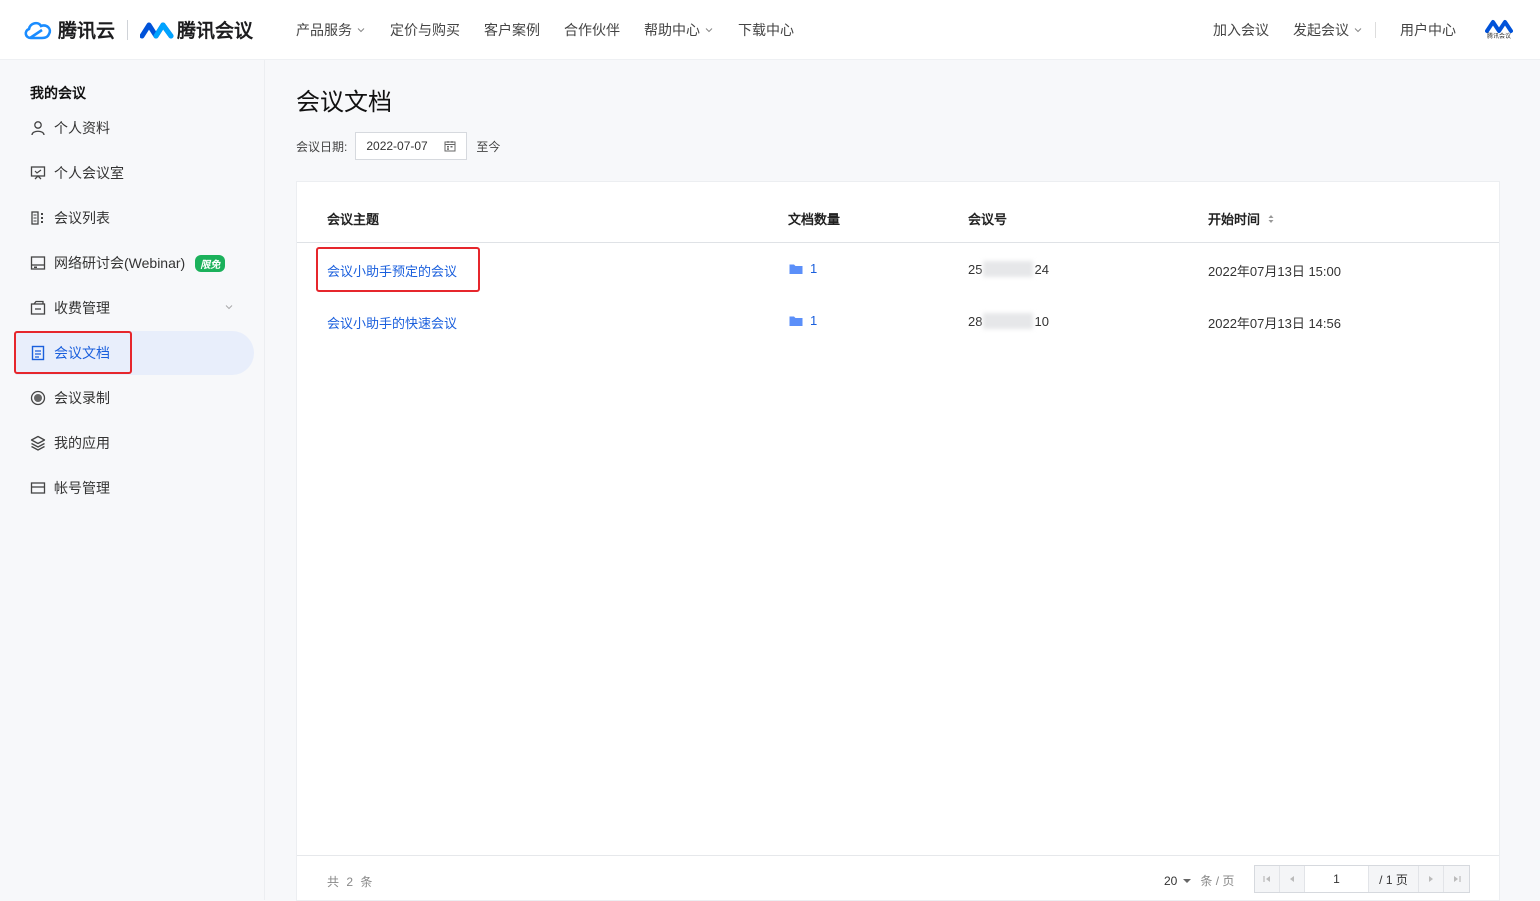 This screenshot has width=1540, height=901. What do you see at coordinates (38, 218) in the screenshot?
I see `list-icon` at bounding box center [38, 218].